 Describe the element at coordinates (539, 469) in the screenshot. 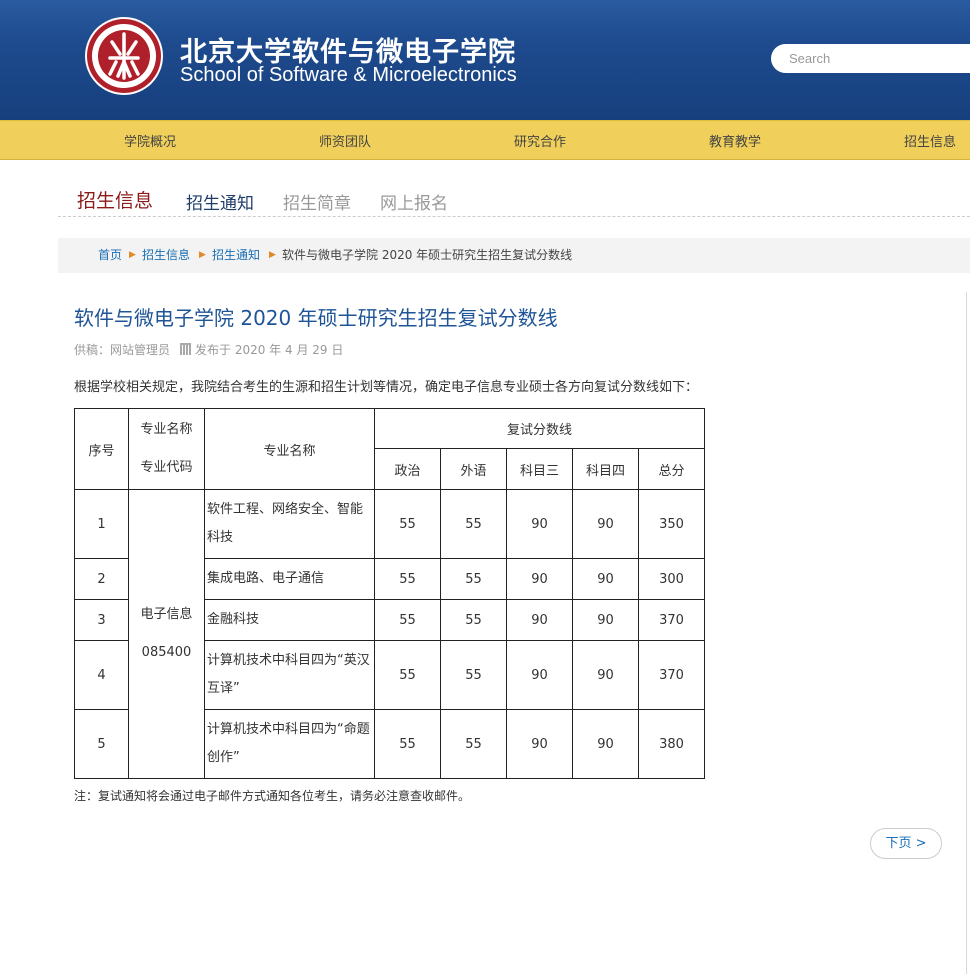

I see `header-col-subject3: 科目三` at that location.